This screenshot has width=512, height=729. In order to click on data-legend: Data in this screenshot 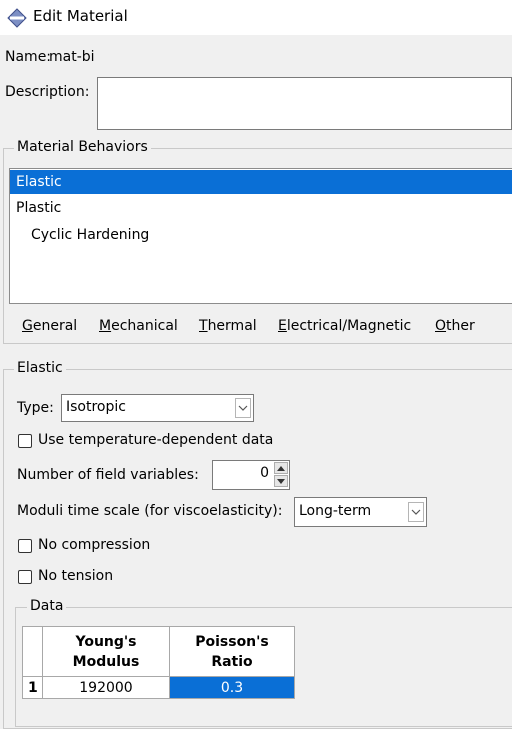, I will do `click(47, 606)`.